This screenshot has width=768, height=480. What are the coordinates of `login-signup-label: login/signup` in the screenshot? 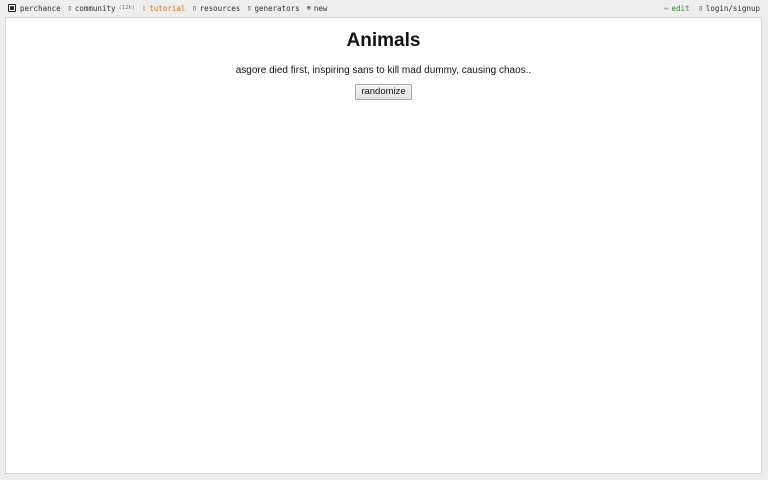 It's located at (732, 8).